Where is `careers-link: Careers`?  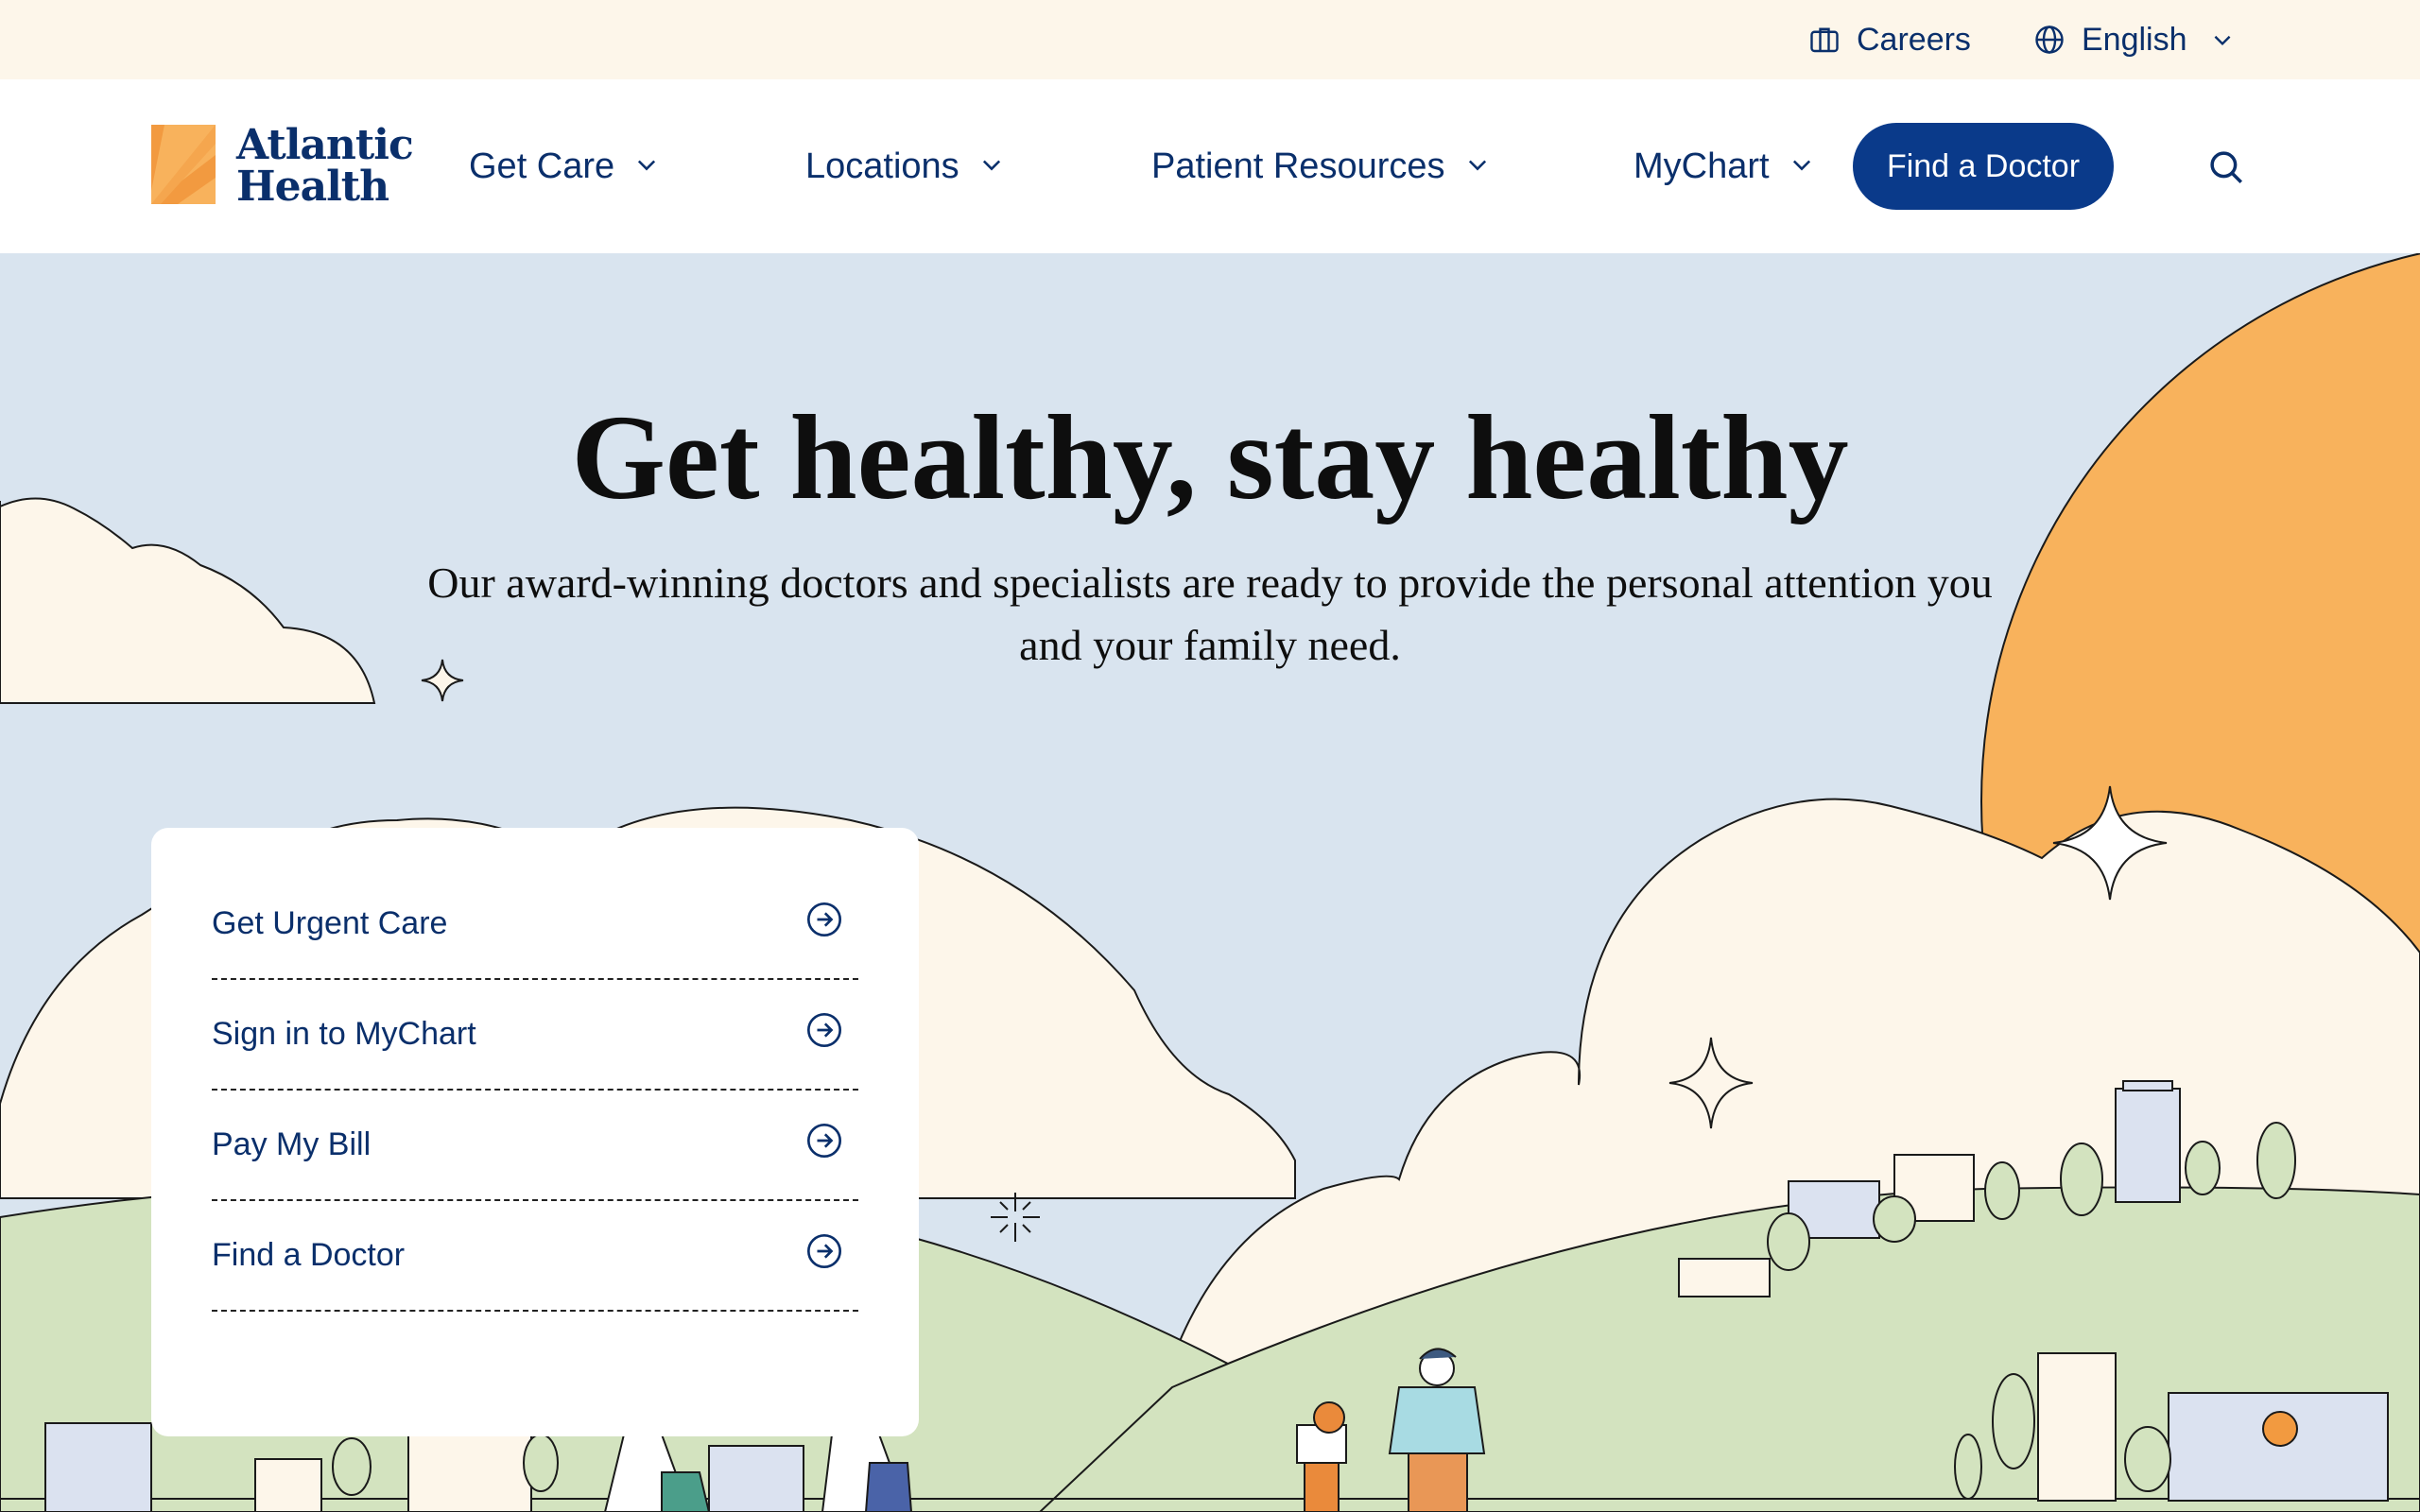
careers-link: Careers is located at coordinates (1889, 39).